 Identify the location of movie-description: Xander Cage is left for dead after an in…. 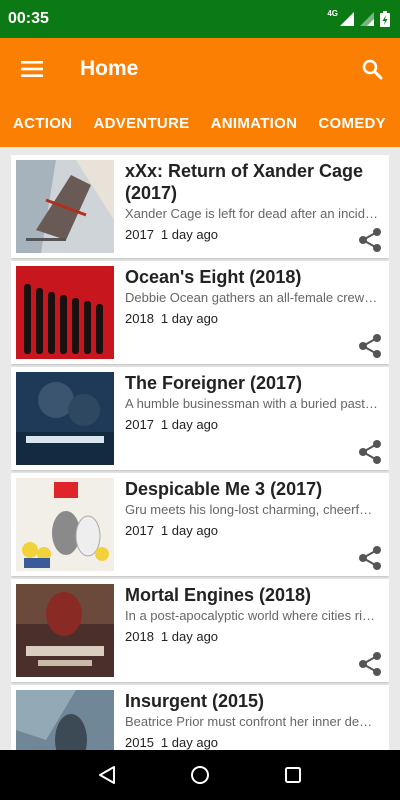
(252, 213).